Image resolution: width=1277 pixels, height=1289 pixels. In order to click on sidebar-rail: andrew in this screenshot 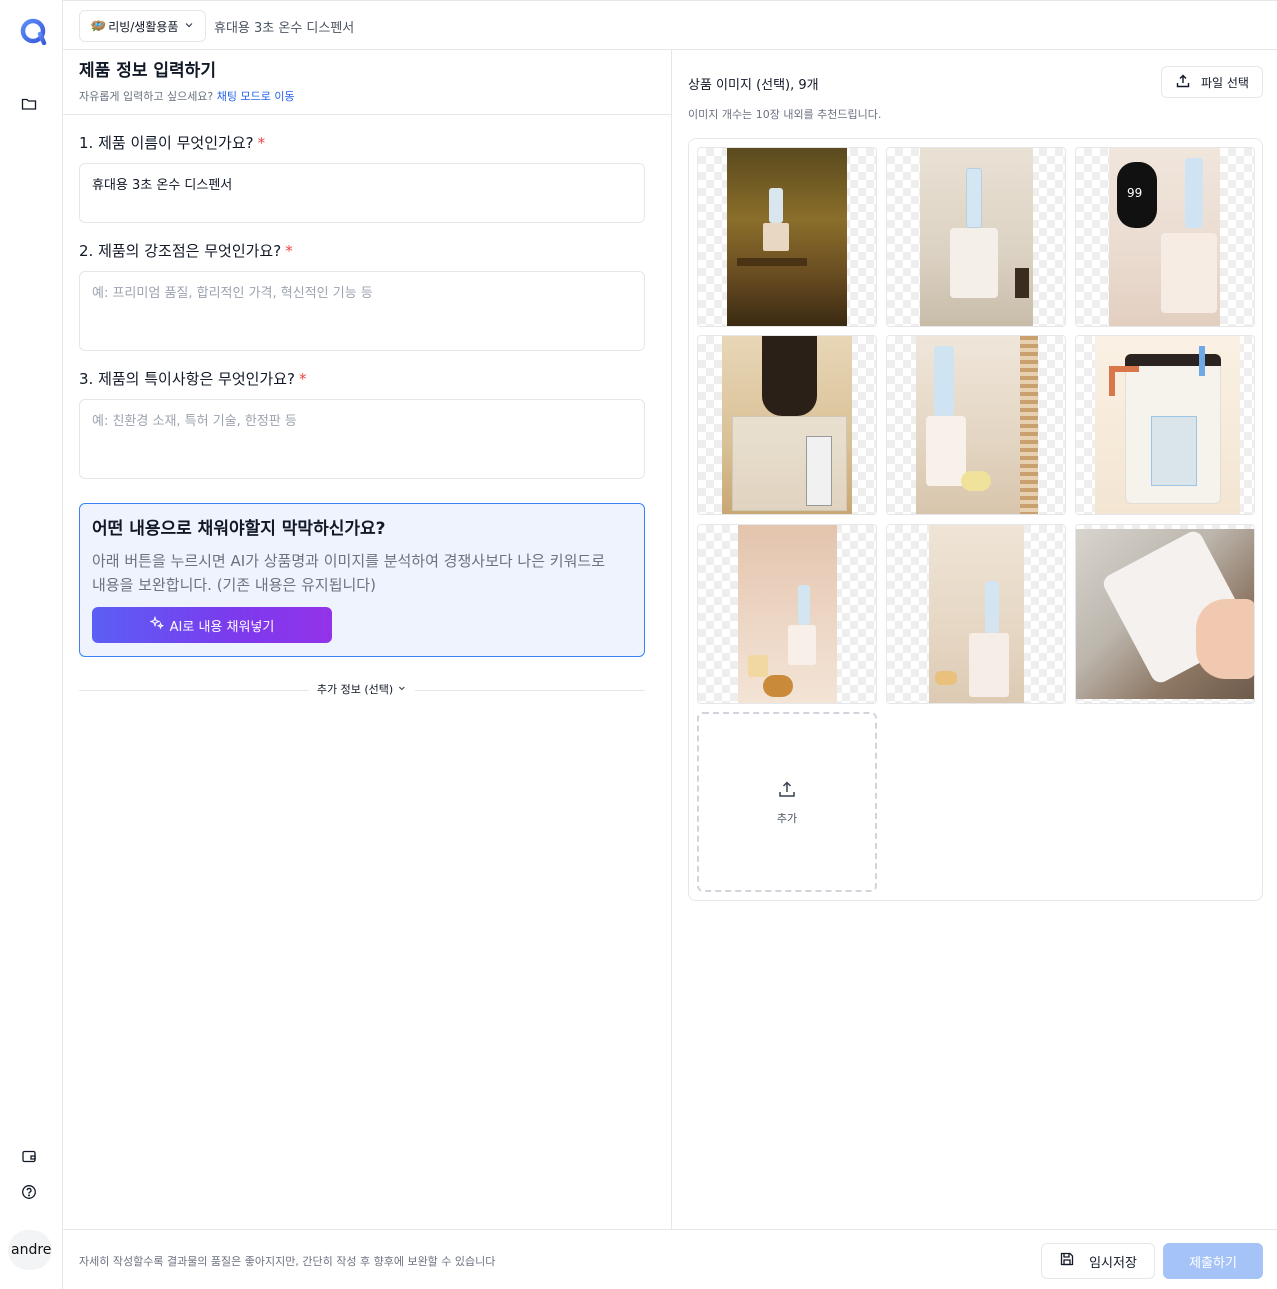, I will do `click(31, 644)`.